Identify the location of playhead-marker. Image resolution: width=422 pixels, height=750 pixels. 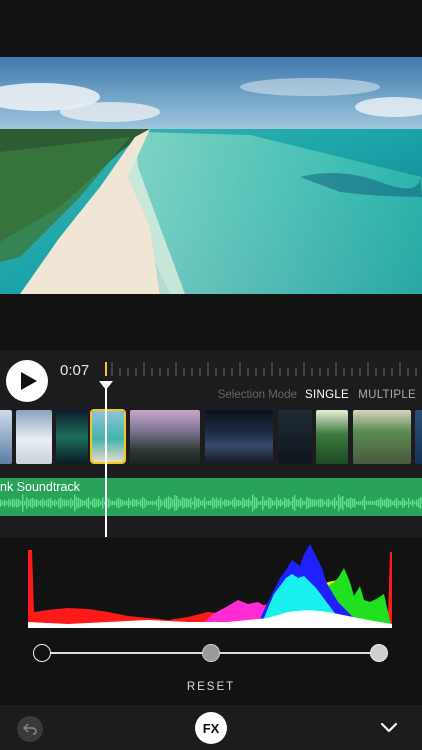
(106, 369).